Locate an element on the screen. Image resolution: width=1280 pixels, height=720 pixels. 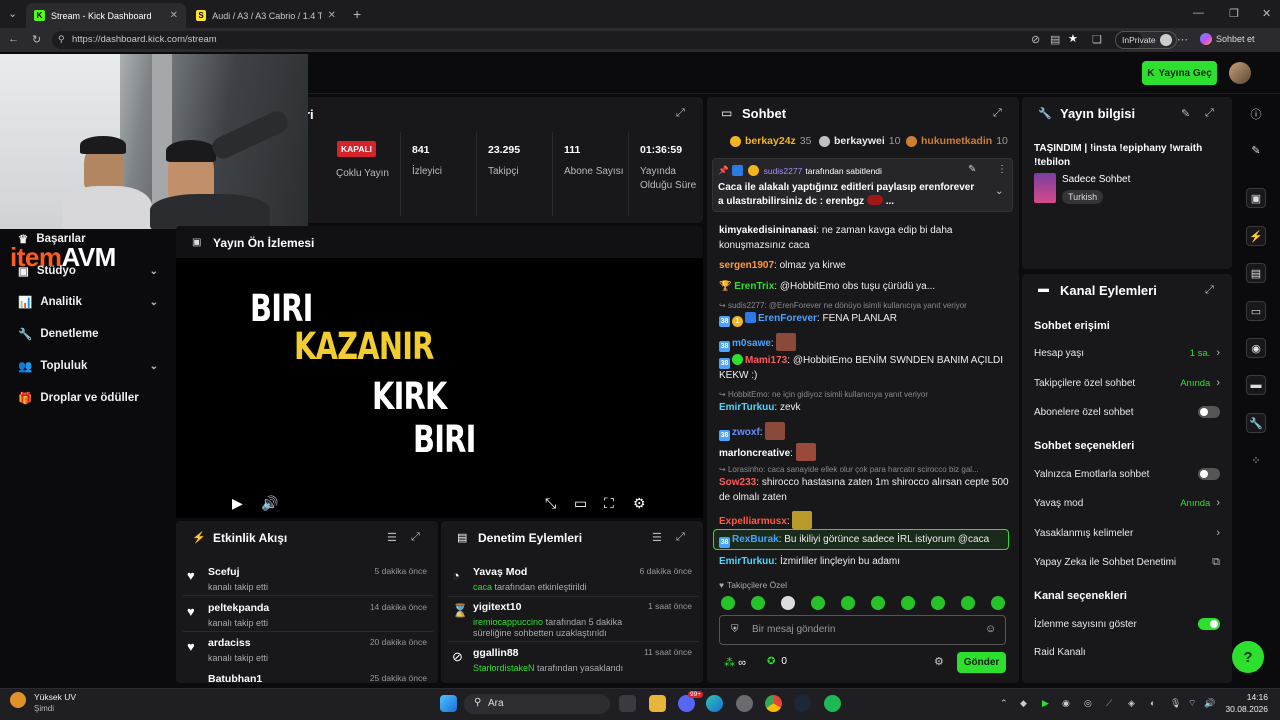
leaderboard-entry: hukumetkadin 10 is located at coordinates (957, 141).